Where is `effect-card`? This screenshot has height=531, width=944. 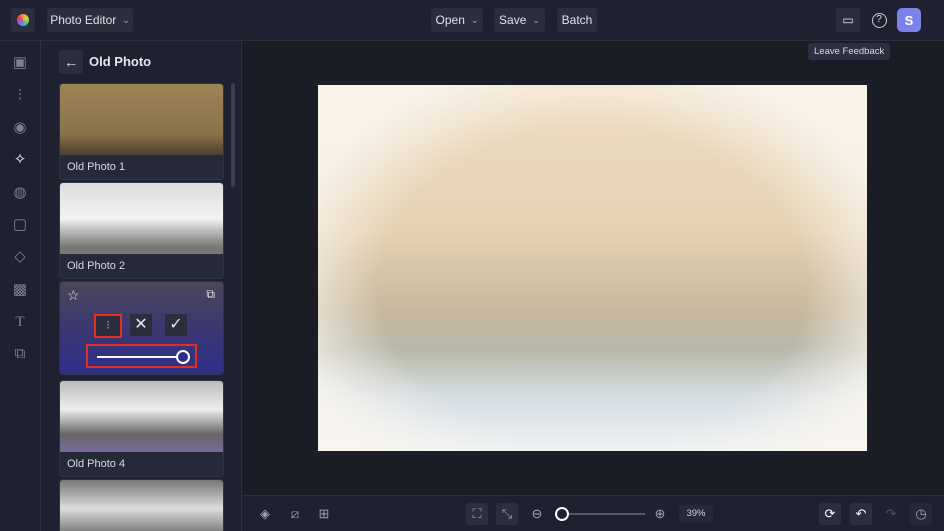
effect-card is located at coordinates (141, 505).